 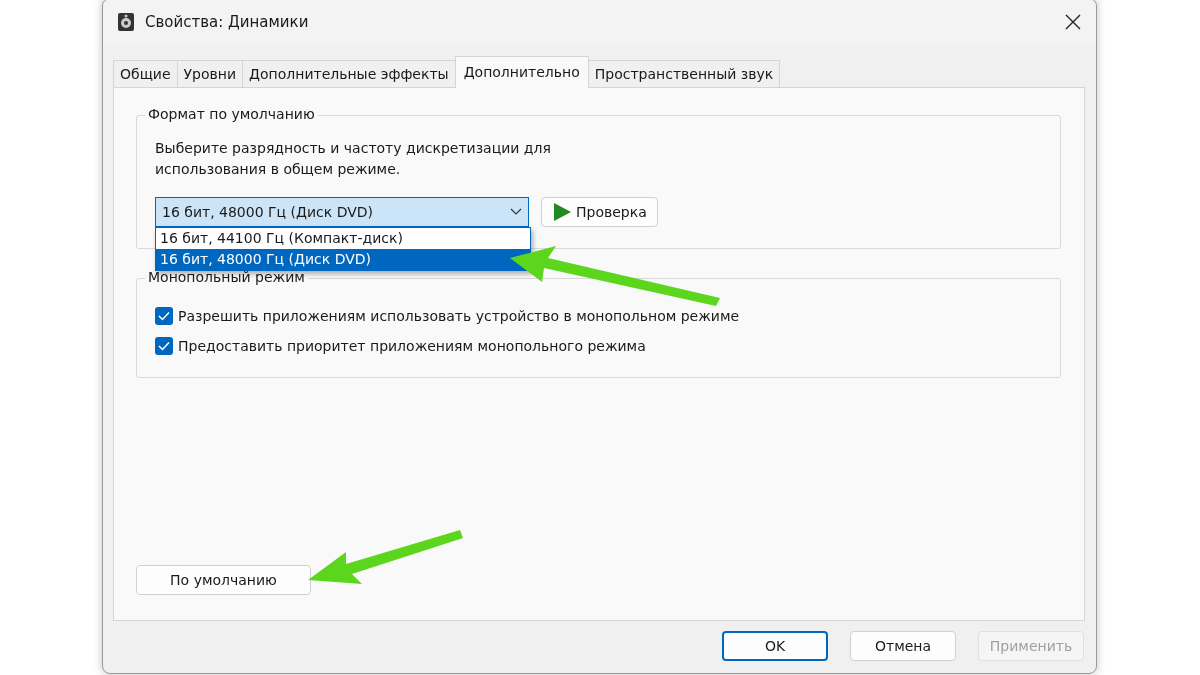 What do you see at coordinates (231, 114) in the screenshot?
I see `group-title: Формат по умолчанию` at bounding box center [231, 114].